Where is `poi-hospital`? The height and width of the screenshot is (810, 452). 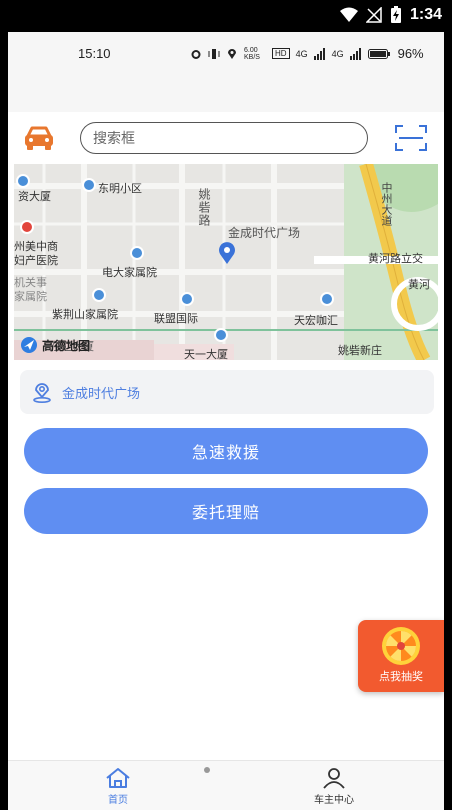
poi-hospital is located at coordinates (27, 227).